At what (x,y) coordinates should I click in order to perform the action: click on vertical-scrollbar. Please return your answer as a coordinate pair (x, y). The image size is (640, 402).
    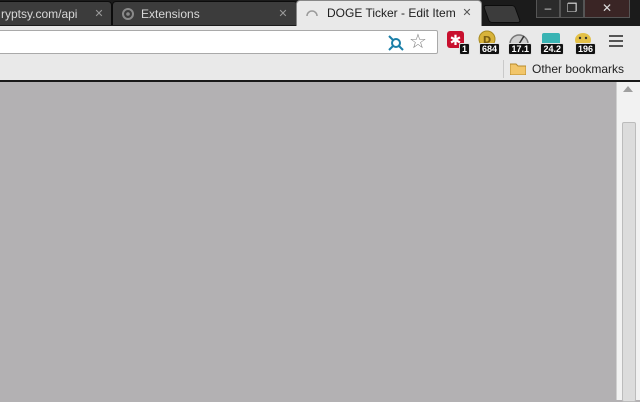
    Looking at the image, I should click on (628, 242).